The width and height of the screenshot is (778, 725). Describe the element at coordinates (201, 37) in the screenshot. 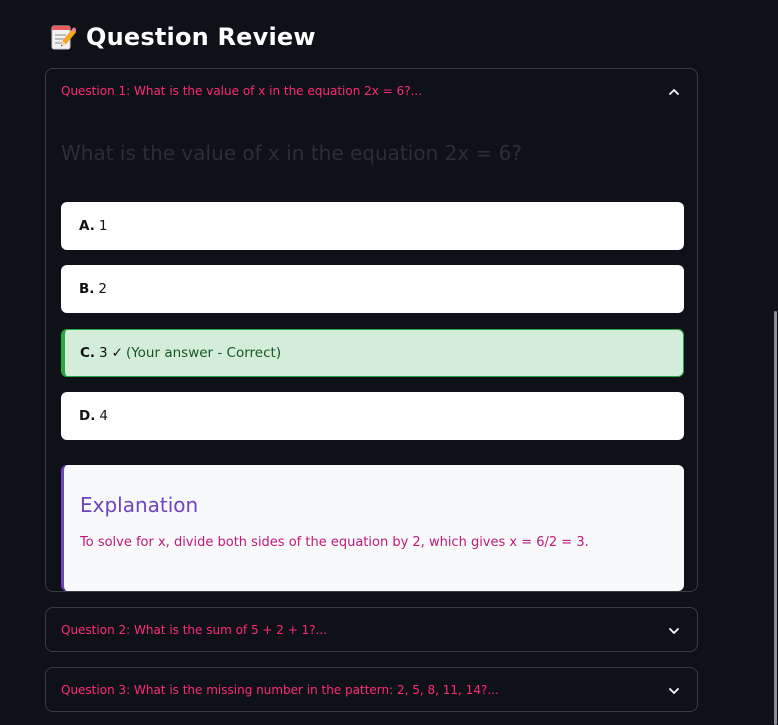

I see `page-title: Question Review` at that location.